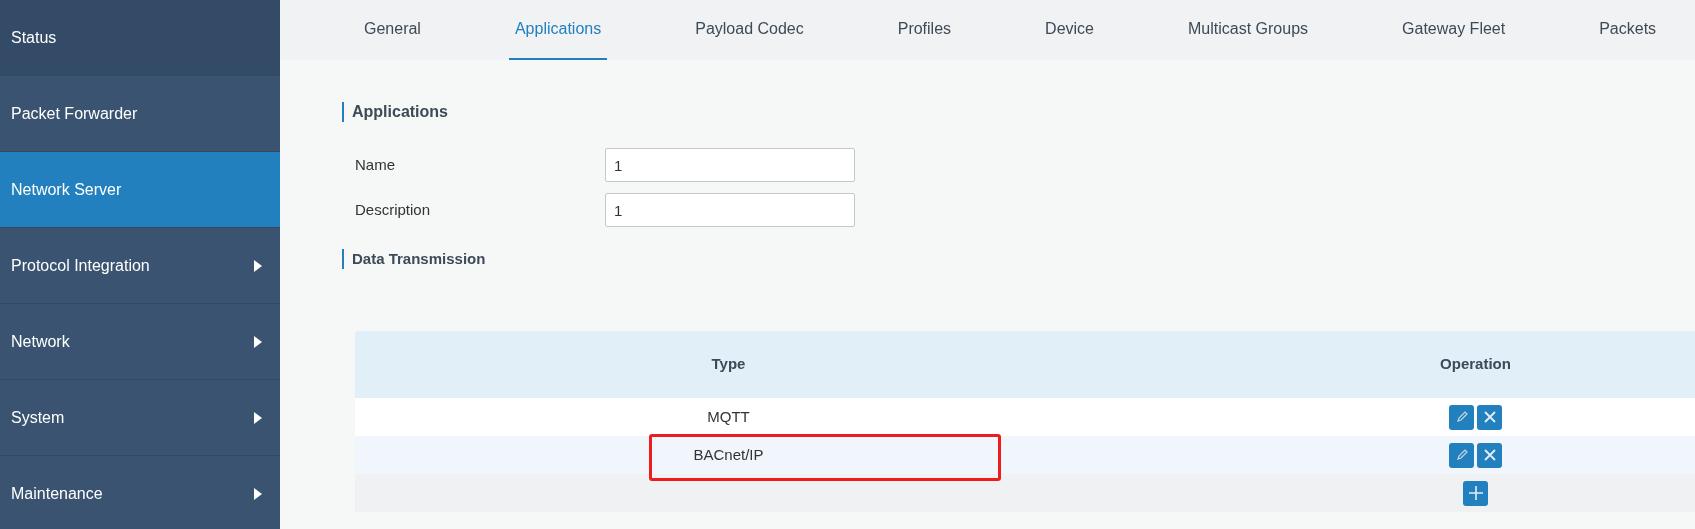  Describe the element at coordinates (728, 454) in the screenshot. I see `table-cell-text: BACnet/IP` at that location.